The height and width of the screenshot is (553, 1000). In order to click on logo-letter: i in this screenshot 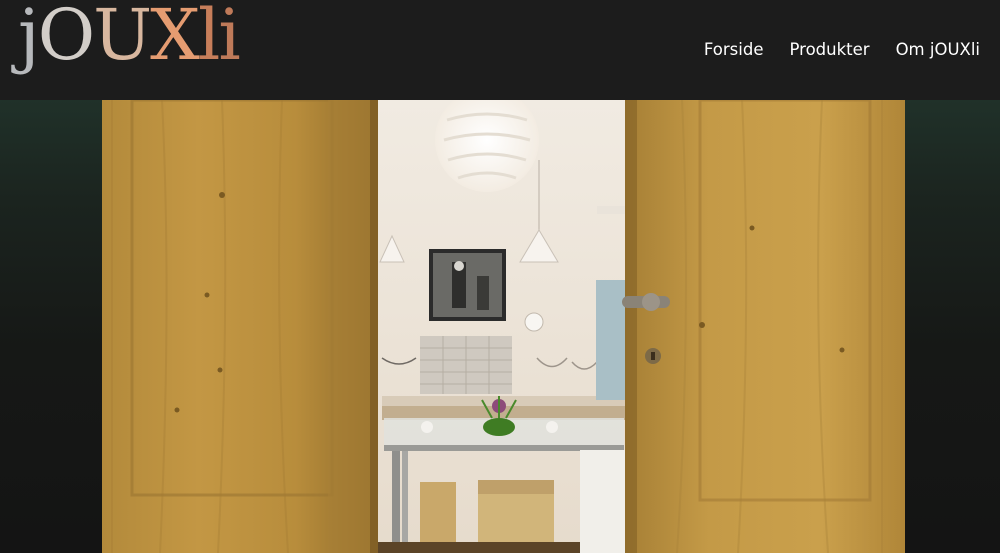, I will do `click(229, 38)`.